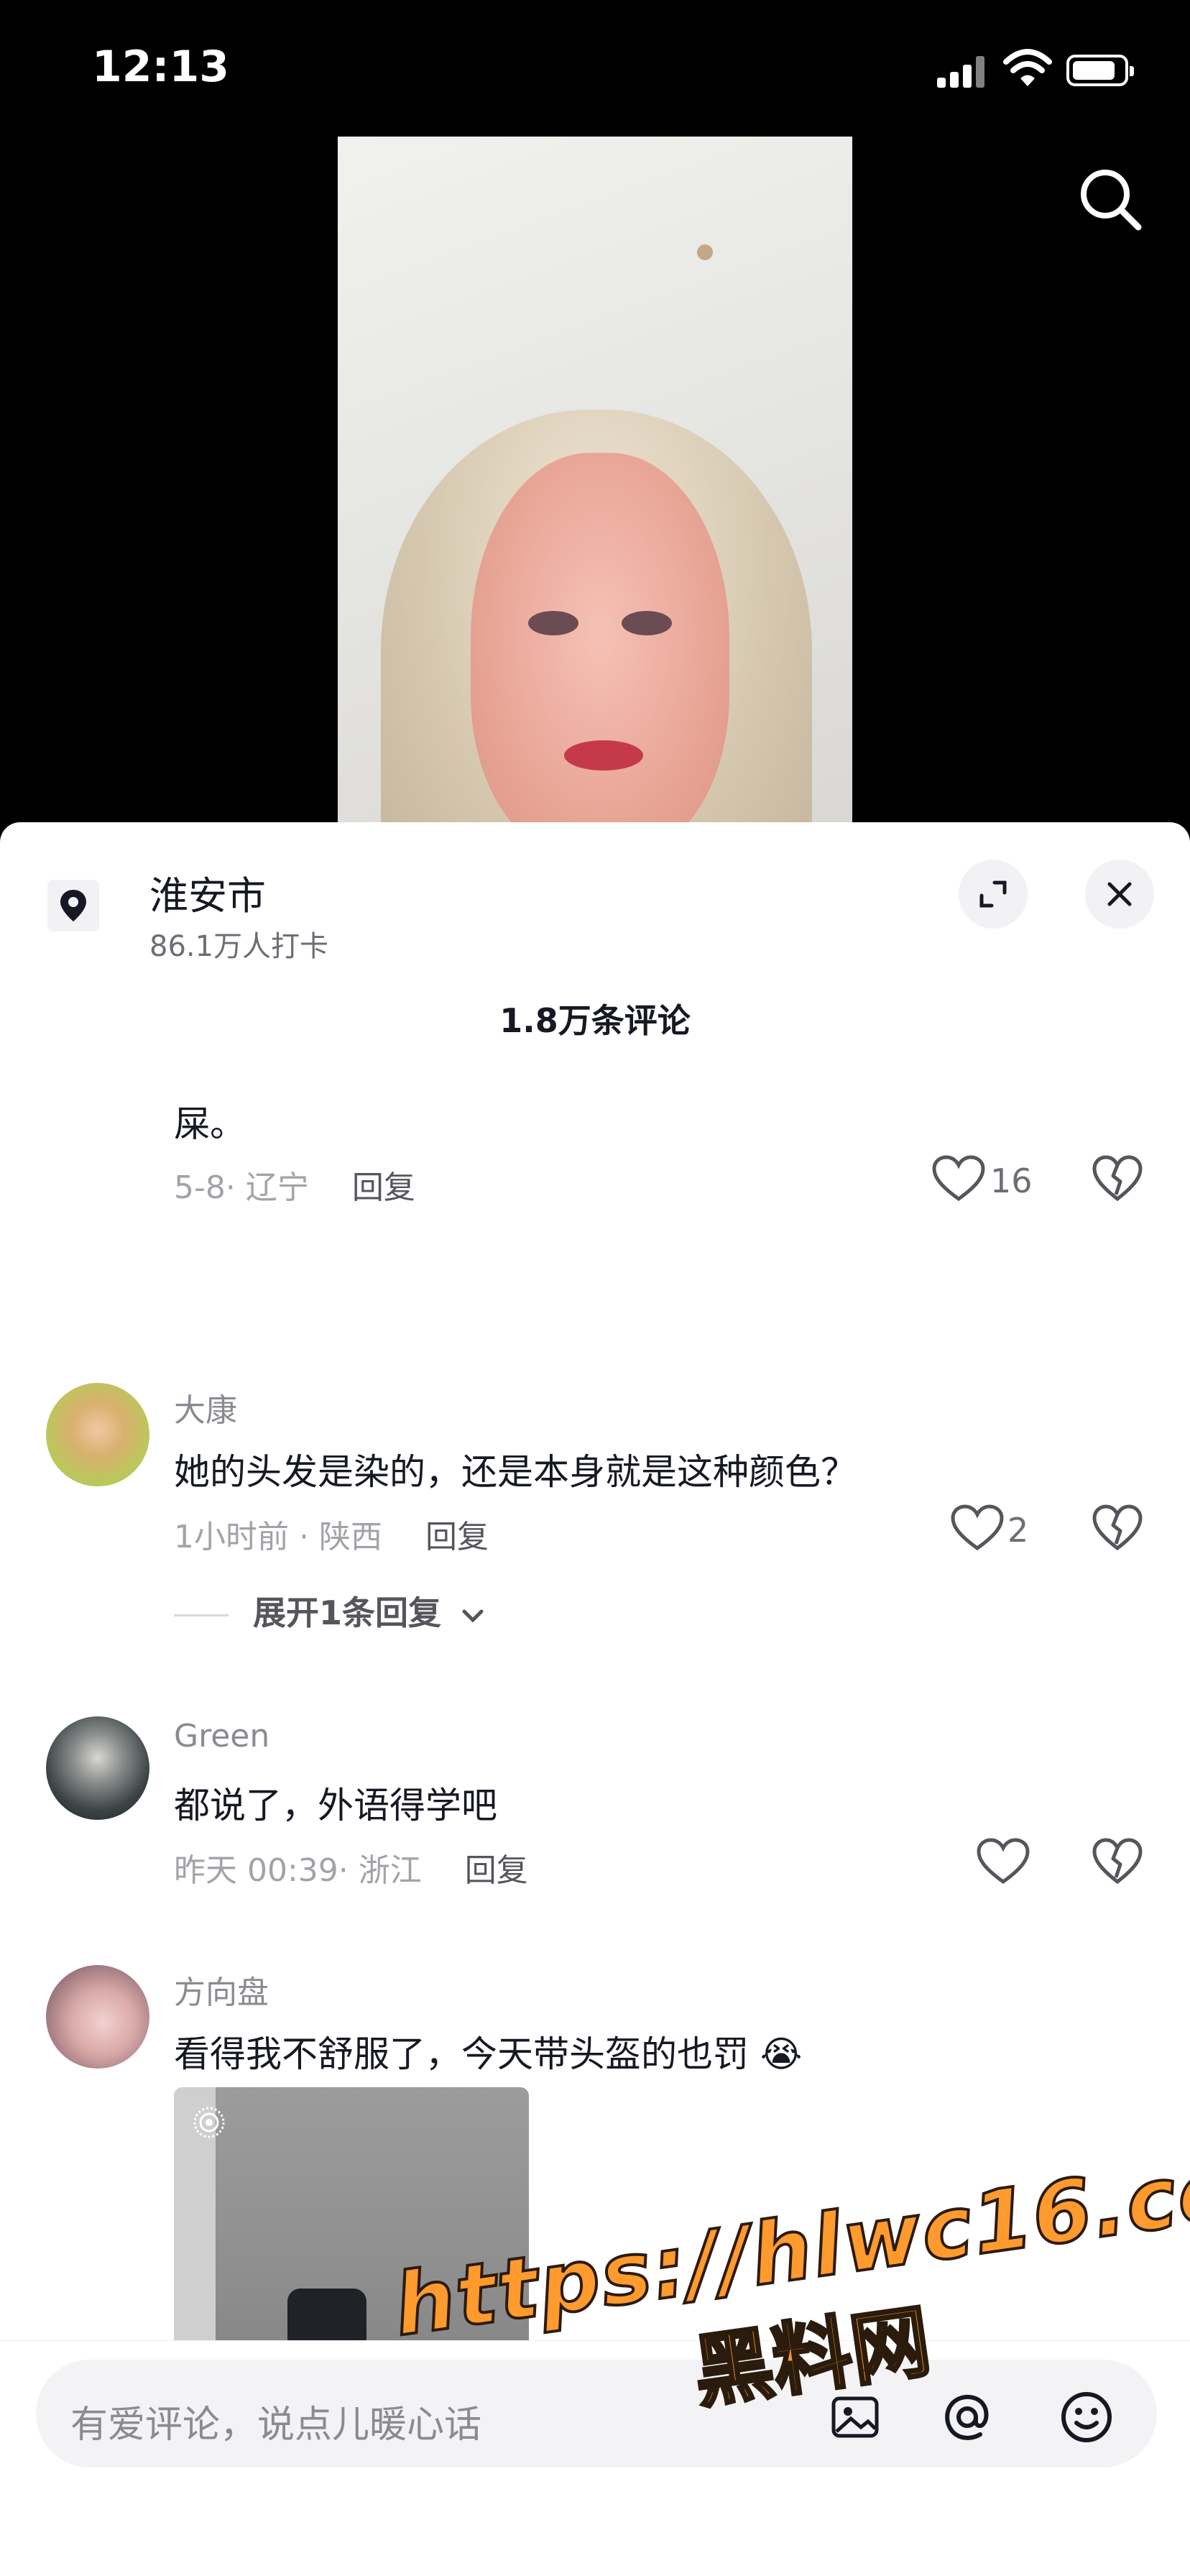 Image resolution: width=1190 pixels, height=2576 pixels. I want to click on comment-time-location: 昨天 00:39· 浙江, so click(298, 1870).